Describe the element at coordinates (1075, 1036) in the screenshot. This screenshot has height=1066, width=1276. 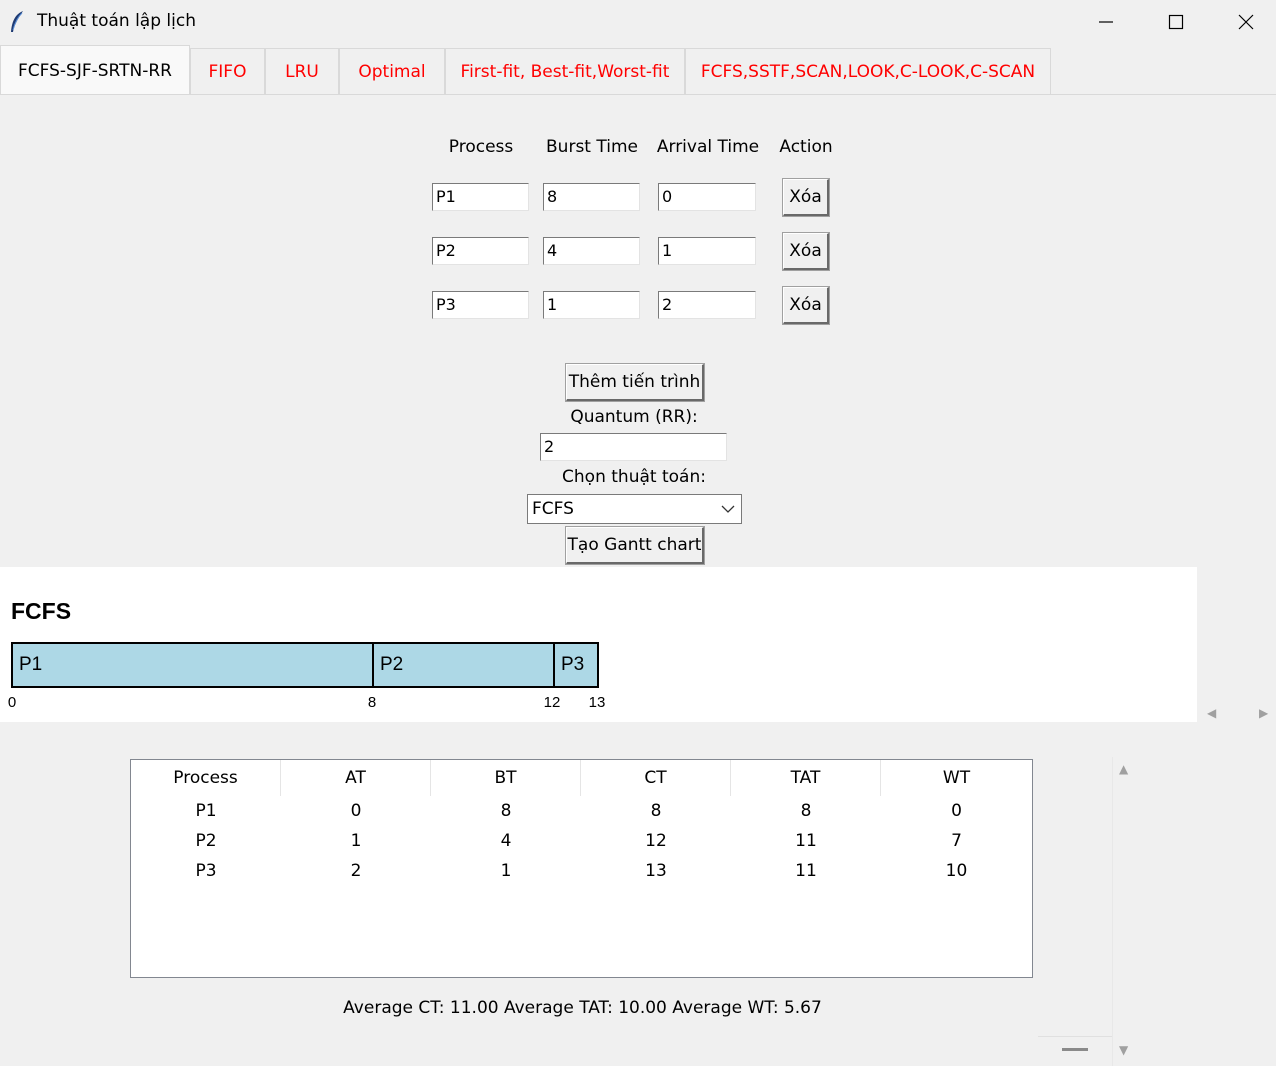
I see `divider` at that location.